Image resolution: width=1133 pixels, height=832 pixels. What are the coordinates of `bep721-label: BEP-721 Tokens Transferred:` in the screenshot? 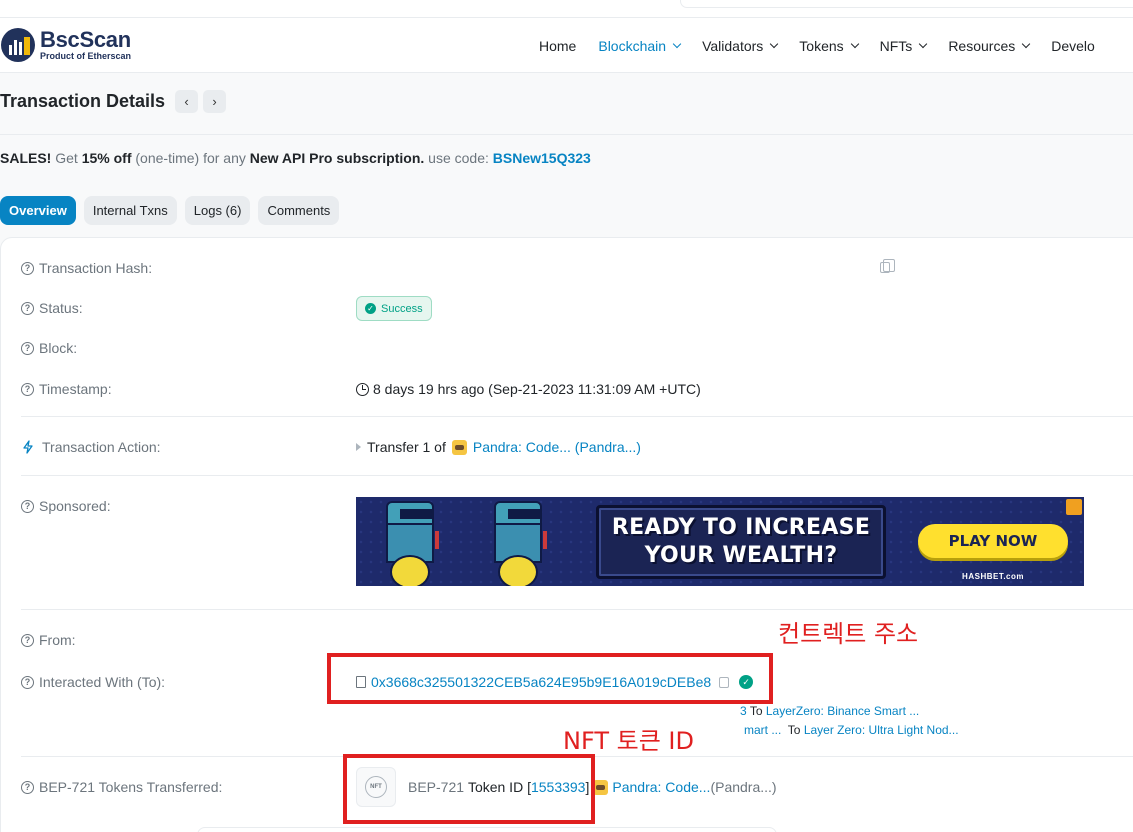 It's located at (131, 787).